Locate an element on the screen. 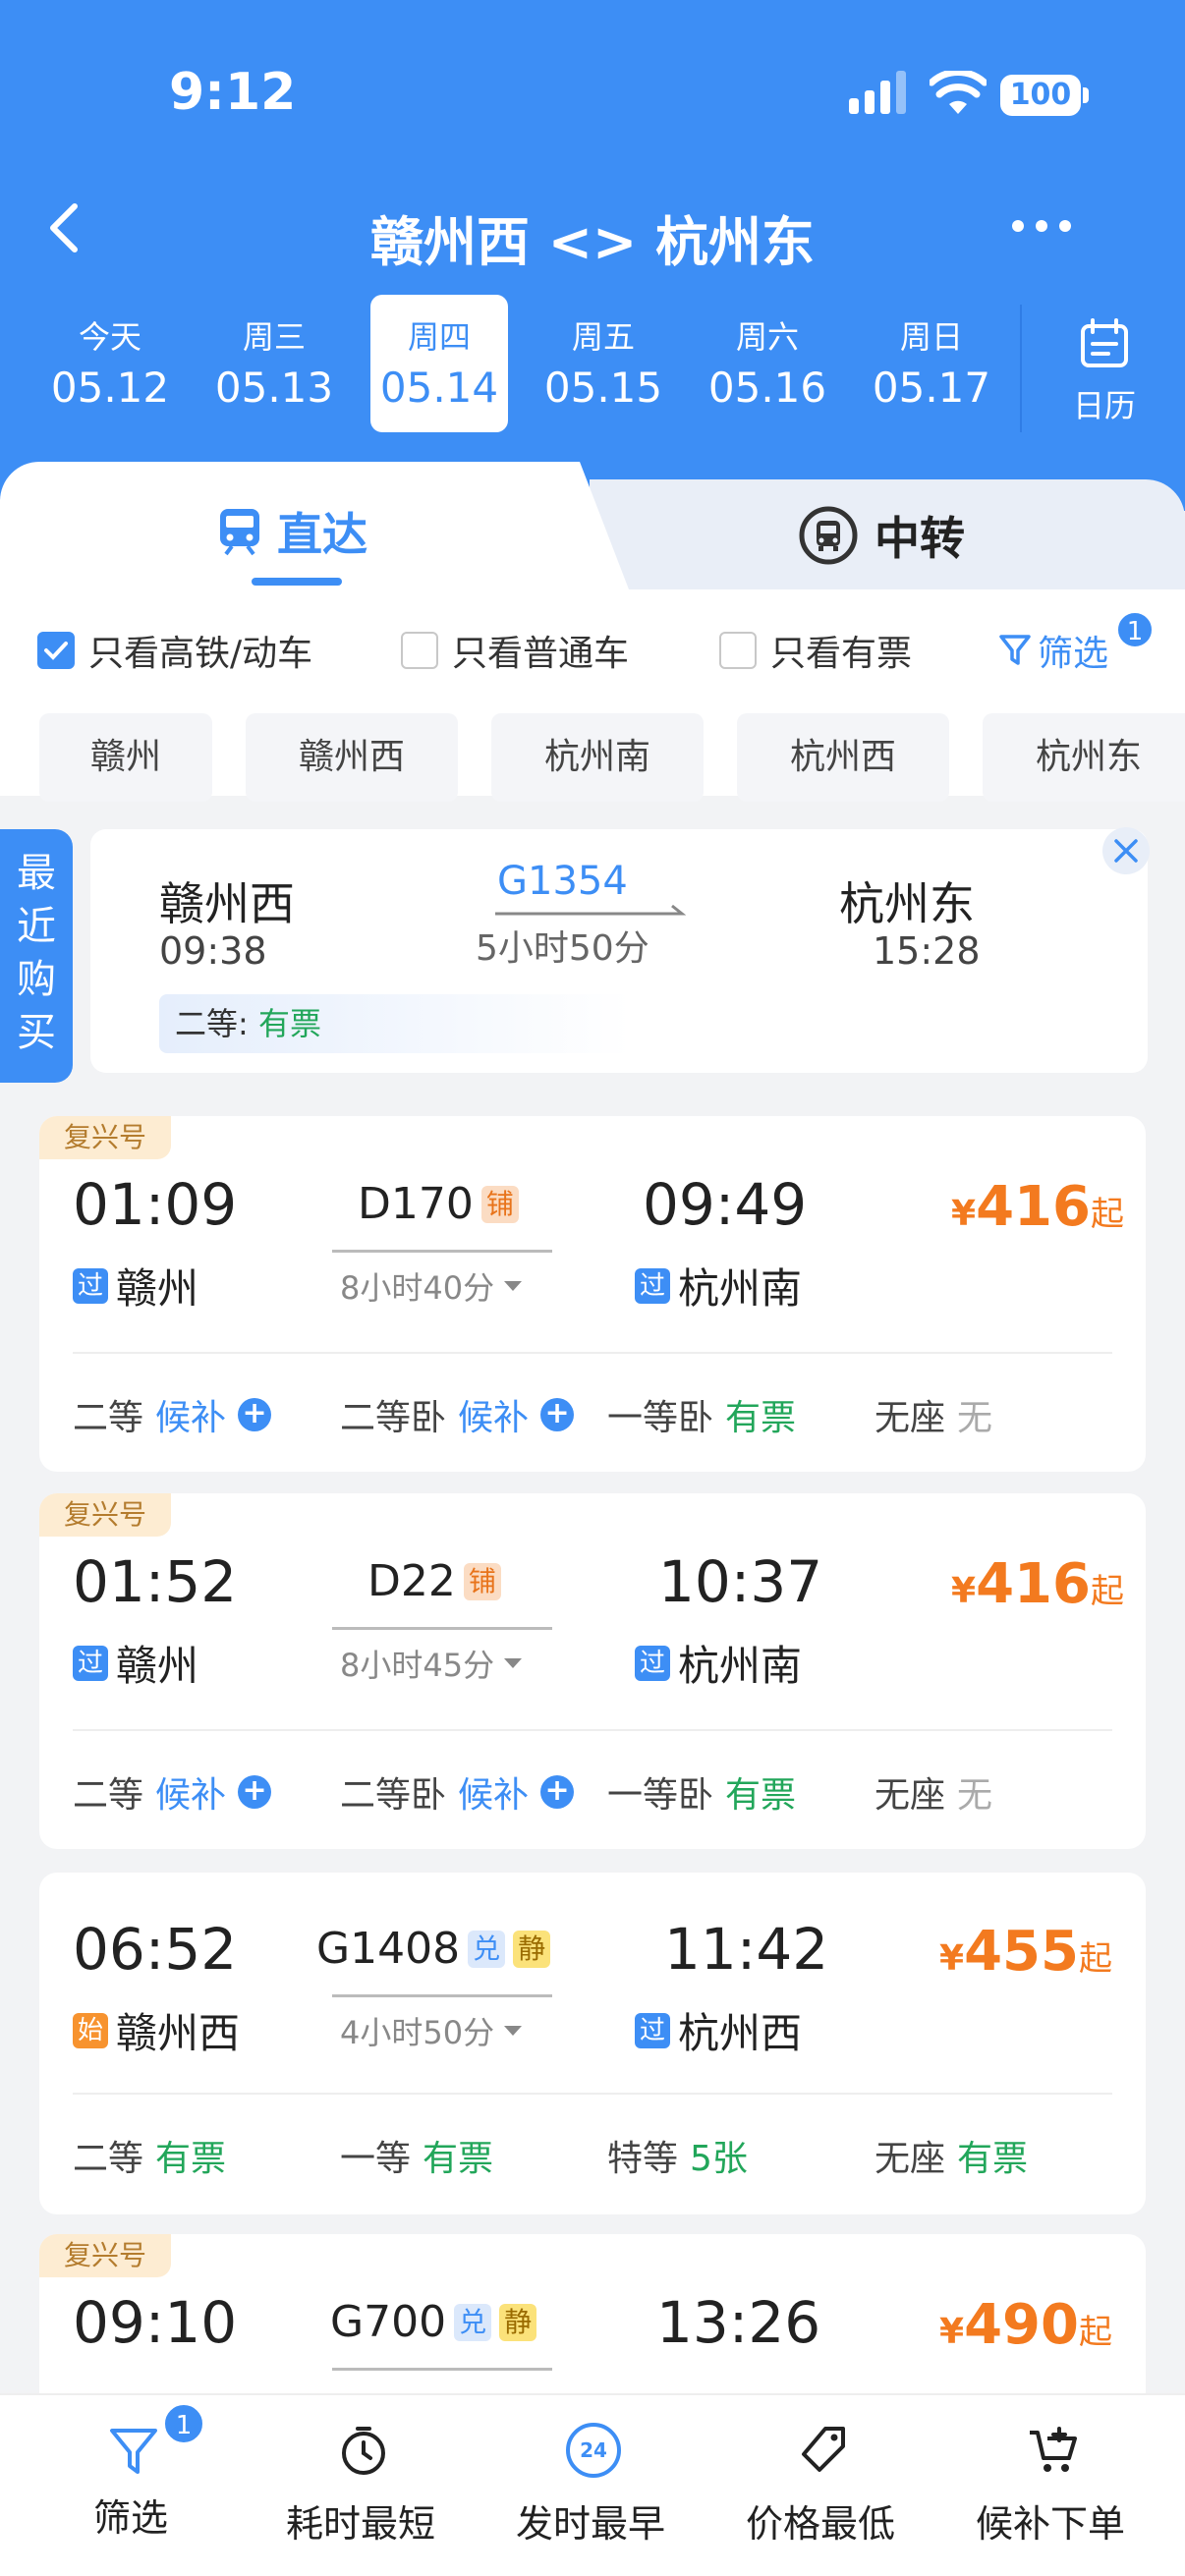 This screenshot has width=1185, height=2576. price: ¥ 490 起 is located at coordinates (1026, 2325).